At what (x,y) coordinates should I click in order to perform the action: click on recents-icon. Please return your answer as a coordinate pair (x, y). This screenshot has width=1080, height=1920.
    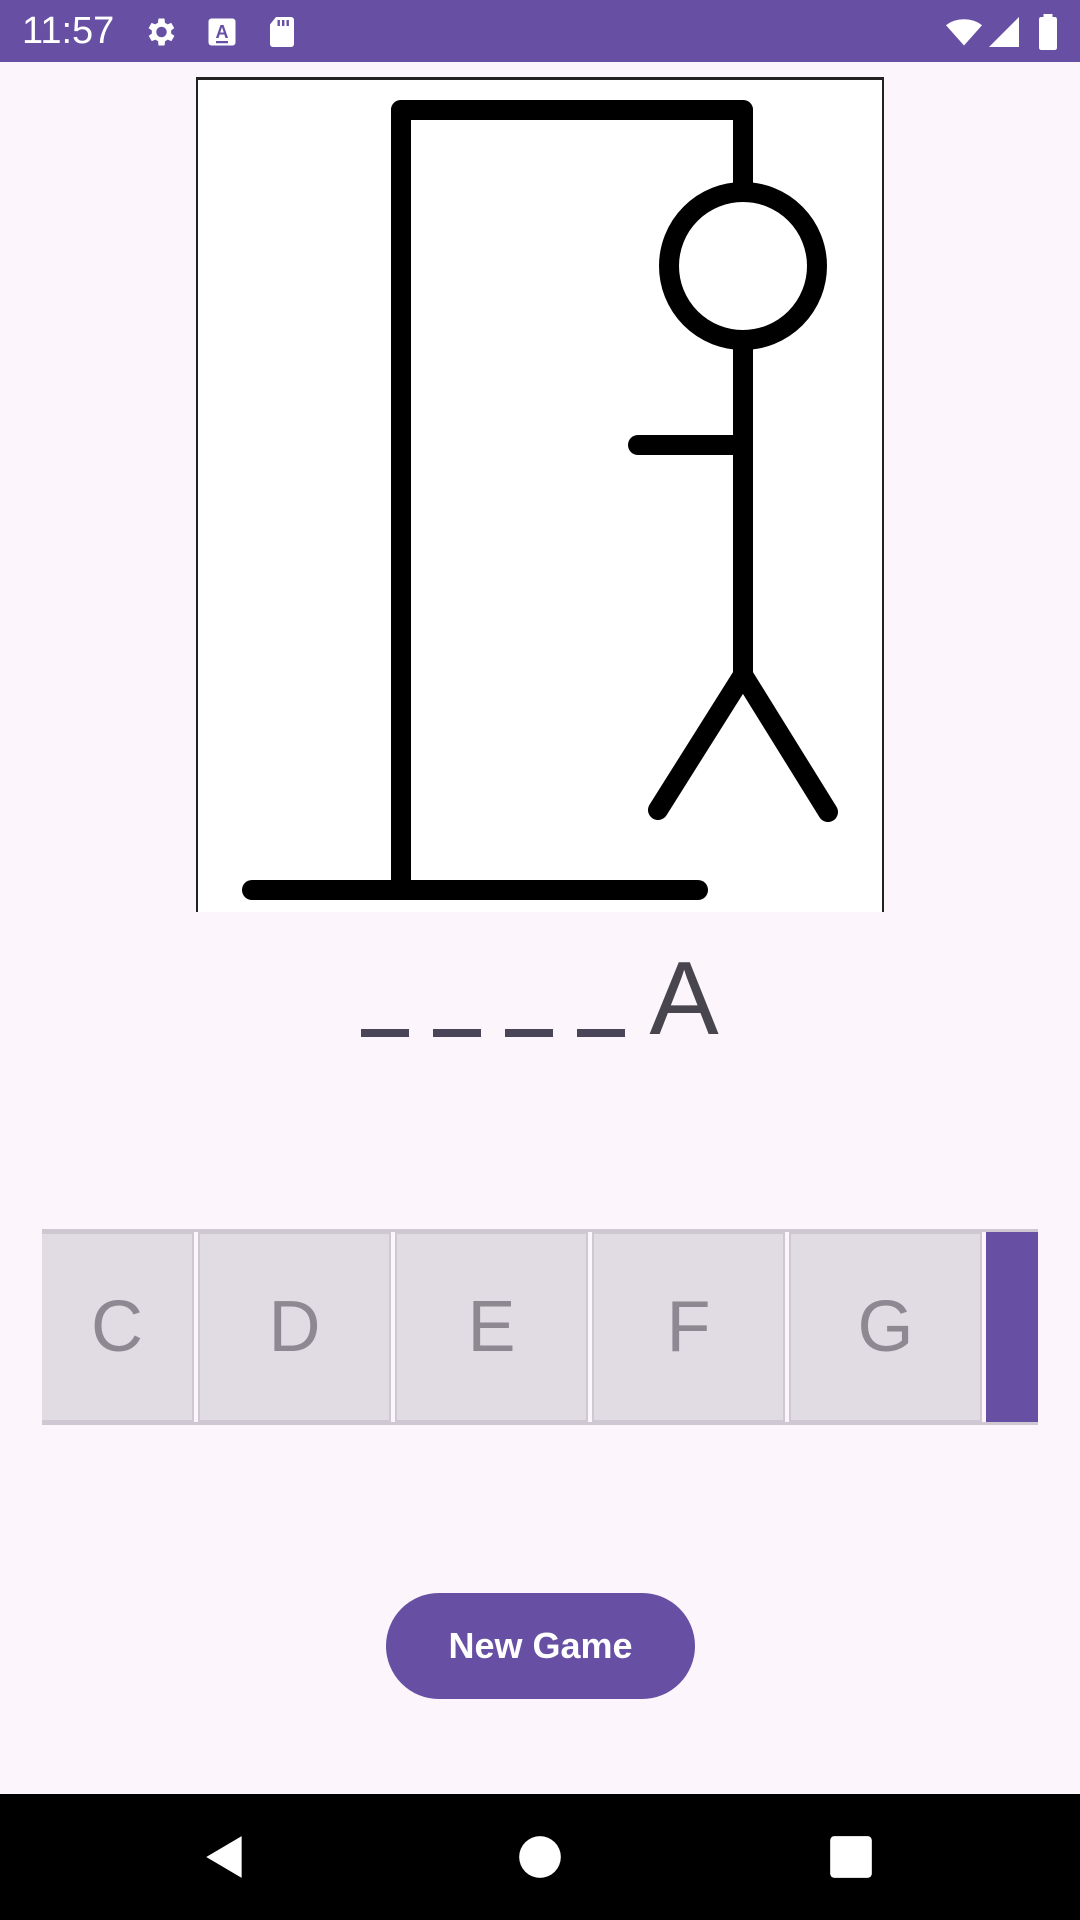
    Looking at the image, I should click on (851, 1857).